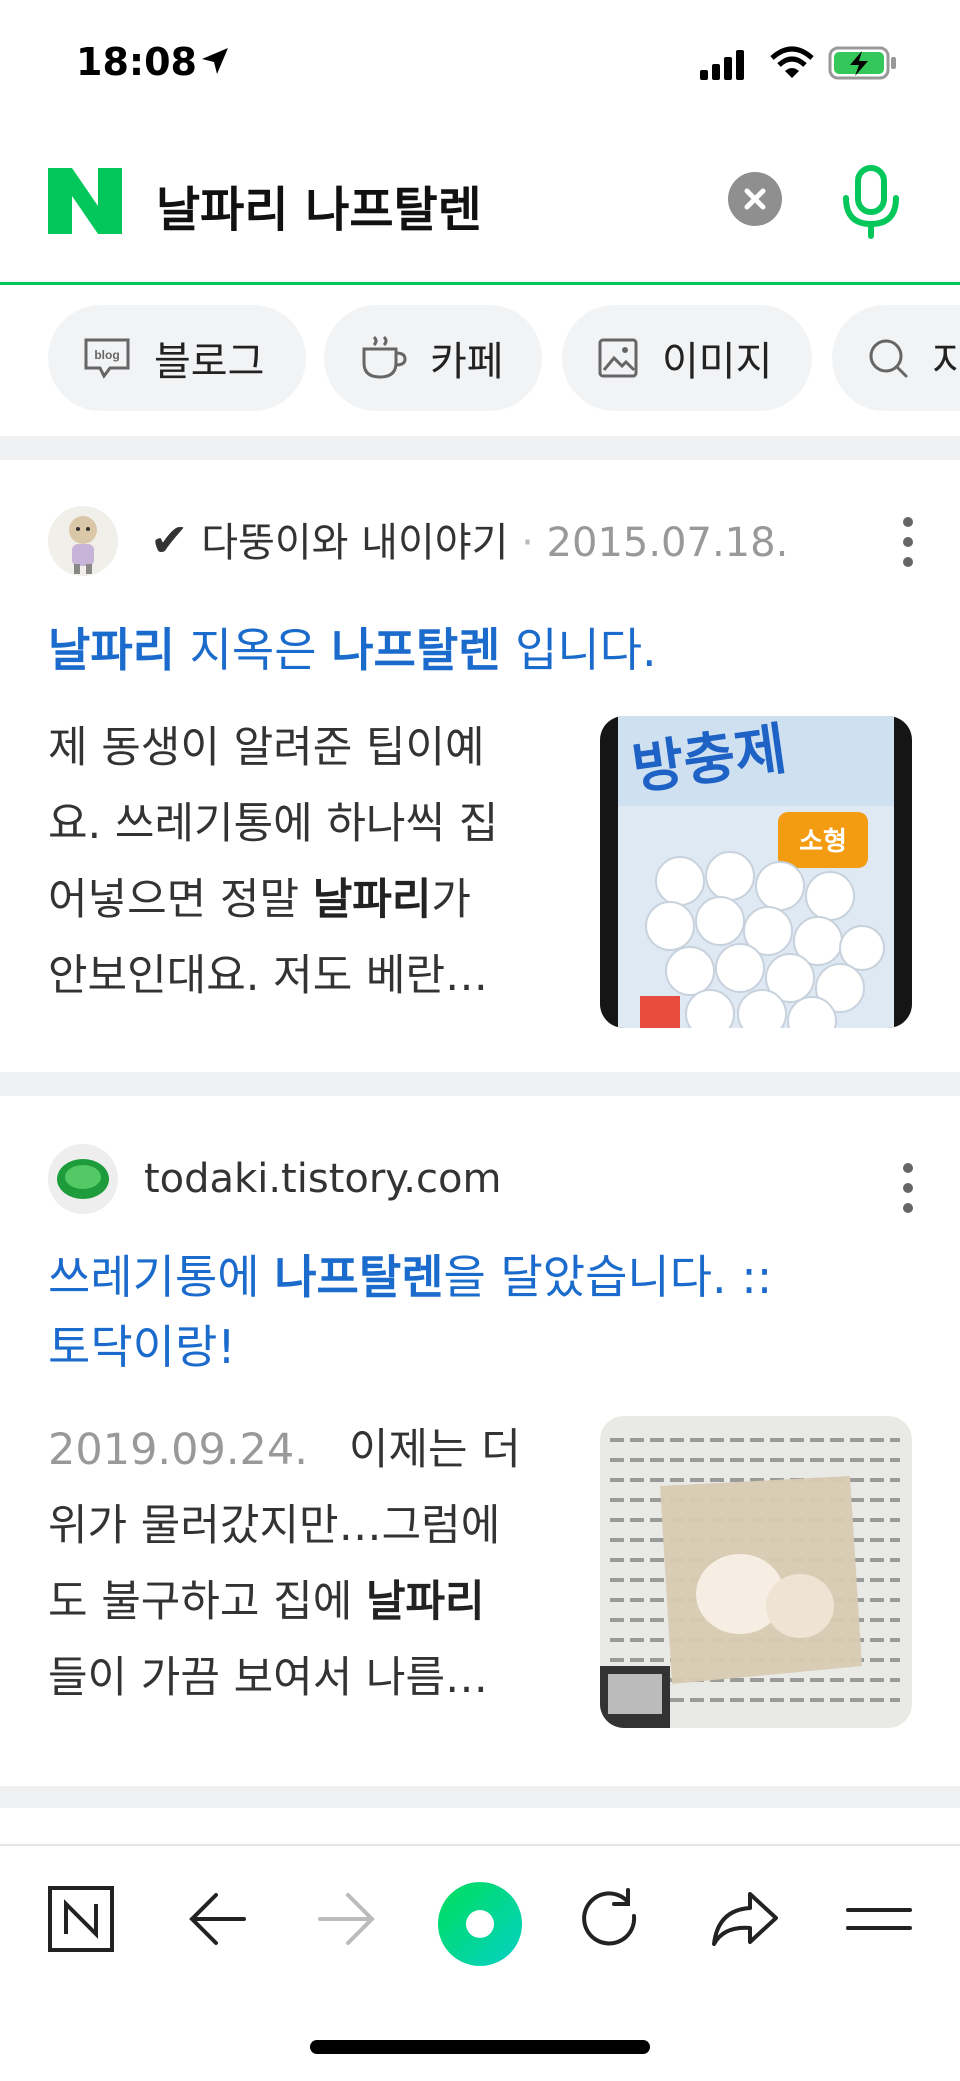 Image resolution: width=960 pixels, height=2081 pixels. What do you see at coordinates (862, 63) in the screenshot?
I see `battery-charging-icon` at bounding box center [862, 63].